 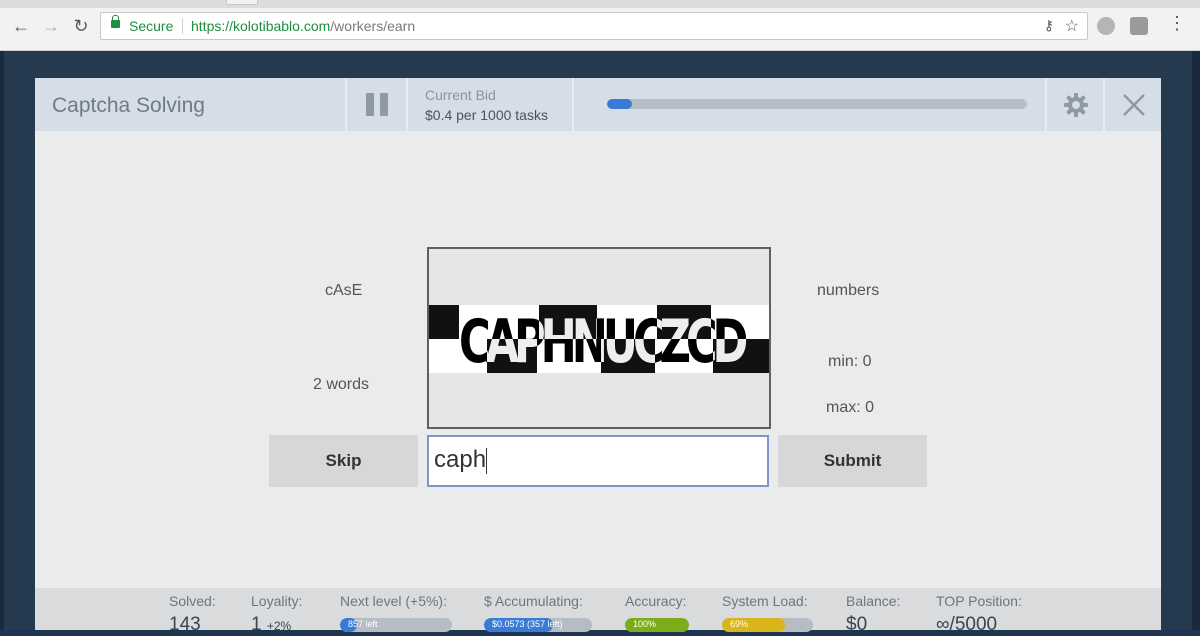 I want to click on lock-icon, so click(x=115, y=21).